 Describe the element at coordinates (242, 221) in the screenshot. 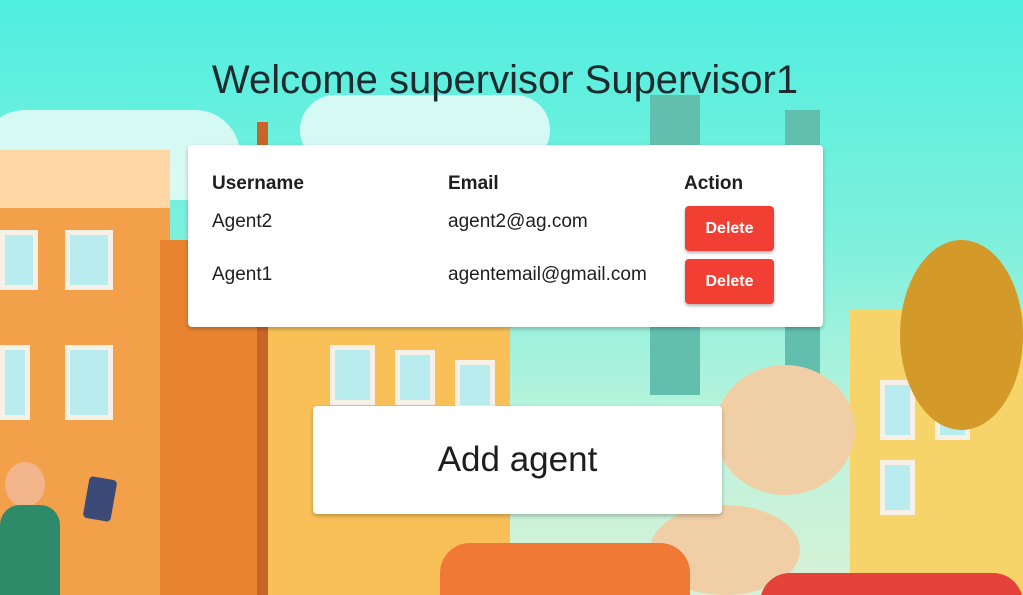

I see `agent-username: Agent2` at that location.